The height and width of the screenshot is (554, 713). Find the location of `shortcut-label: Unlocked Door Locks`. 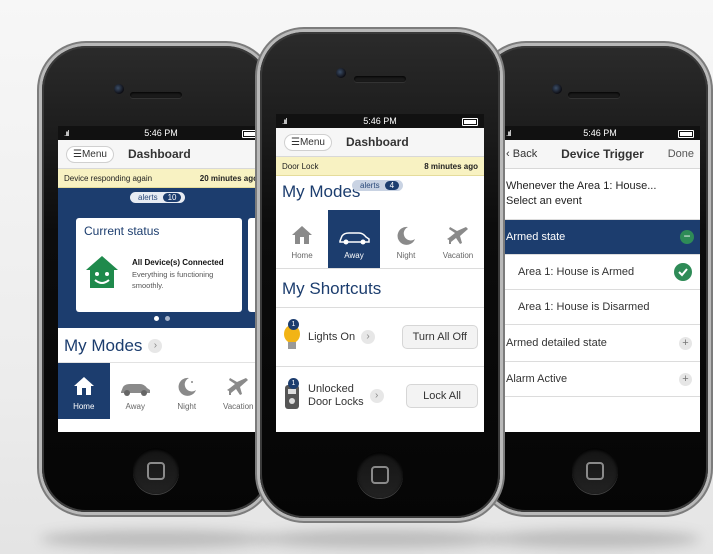

shortcut-label: Unlocked Door Locks is located at coordinates (336, 396).